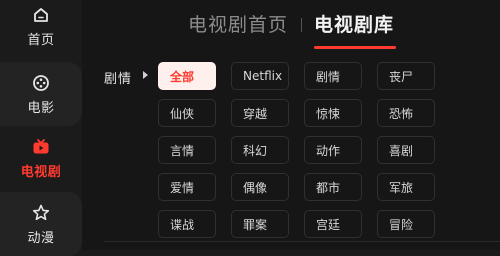 This screenshot has height=256, width=500. What do you see at coordinates (41, 145) in the screenshot?
I see `tv-icon` at bounding box center [41, 145].